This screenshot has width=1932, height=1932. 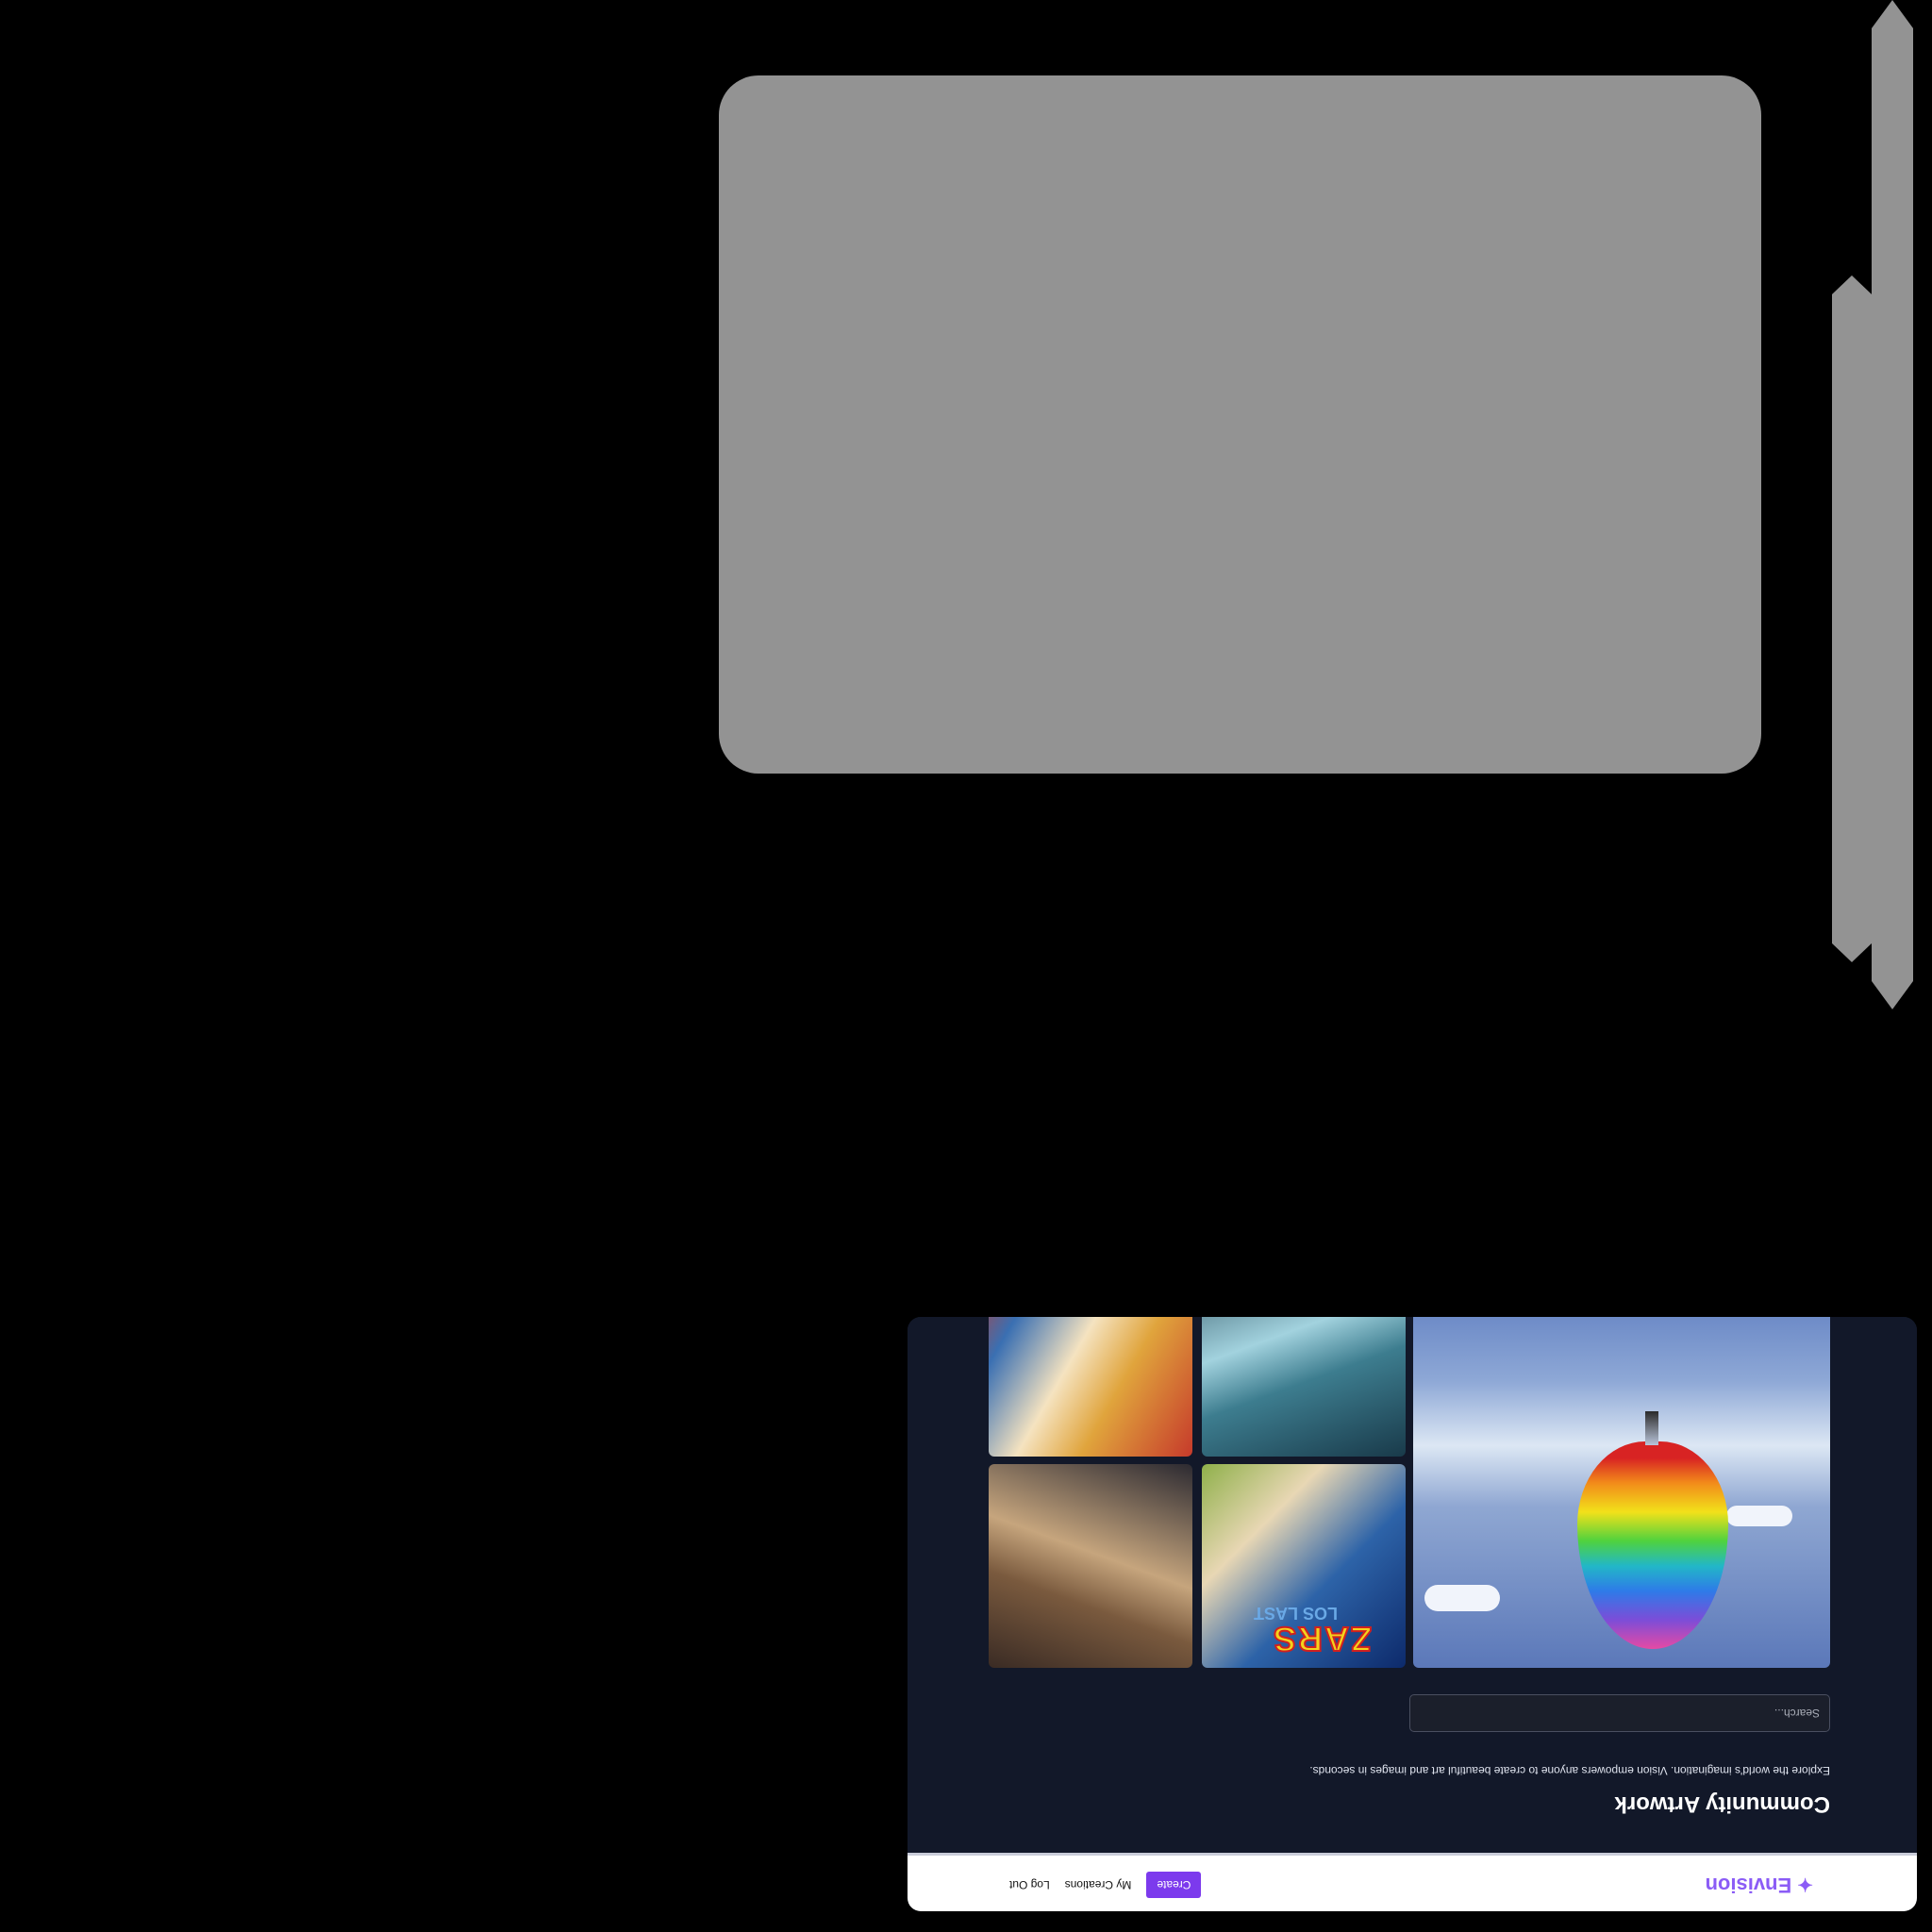 What do you see at coordinates (1893, 505) in the screenshot?
I see `scrollbar-track` at bounding box center [1893, 505].